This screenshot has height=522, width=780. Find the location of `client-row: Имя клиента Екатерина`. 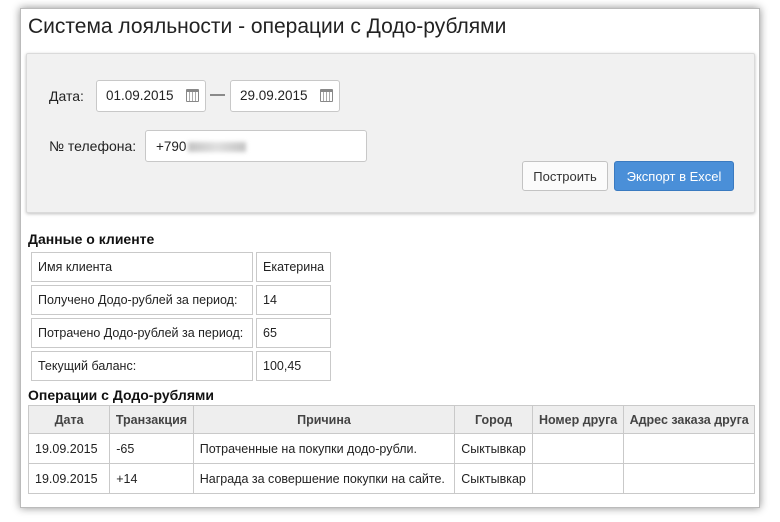

client-row: Имя клиента Екатерина is located at coordinates (181, 267).